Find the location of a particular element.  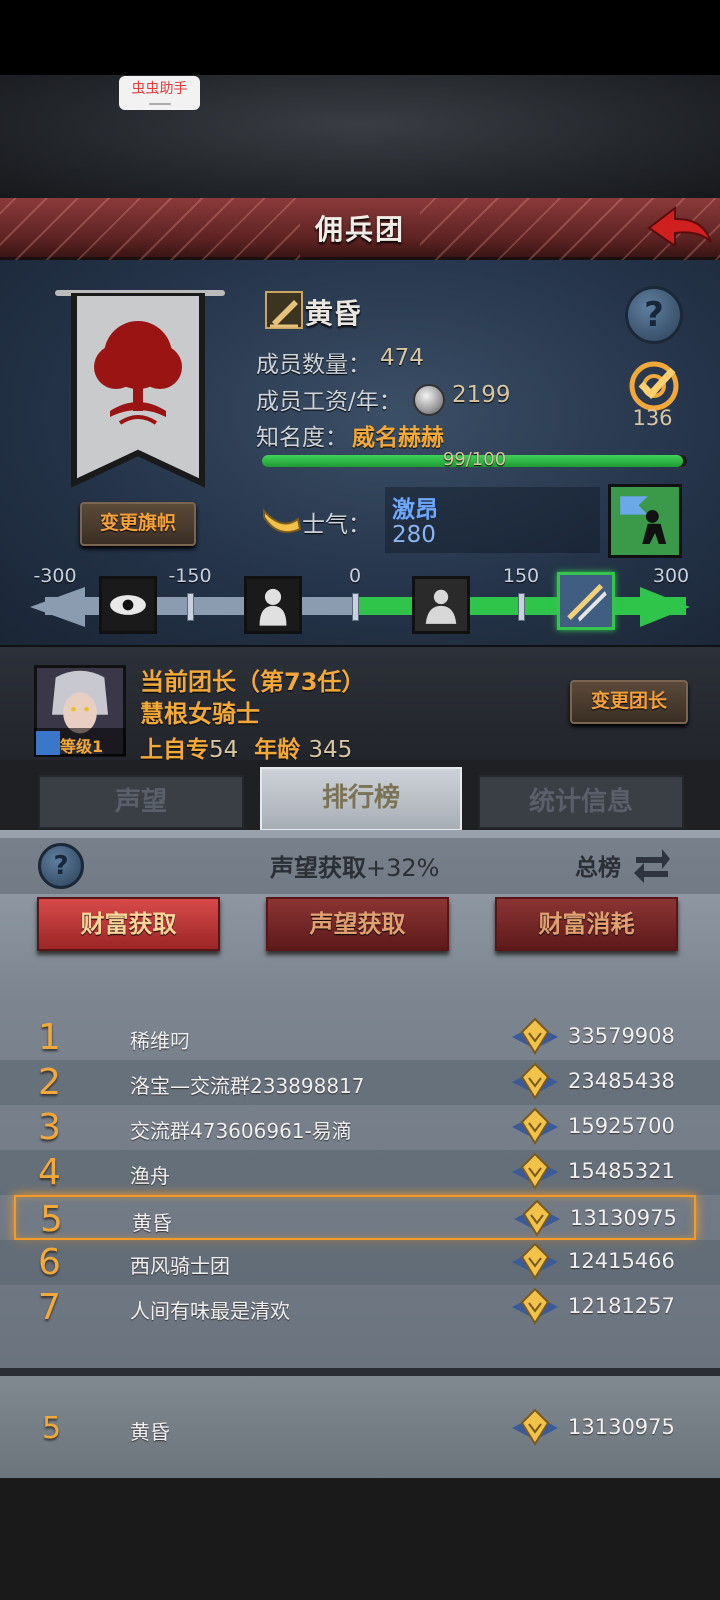

fame-value: 威名赫赫 is located at coordinates (398, 438).